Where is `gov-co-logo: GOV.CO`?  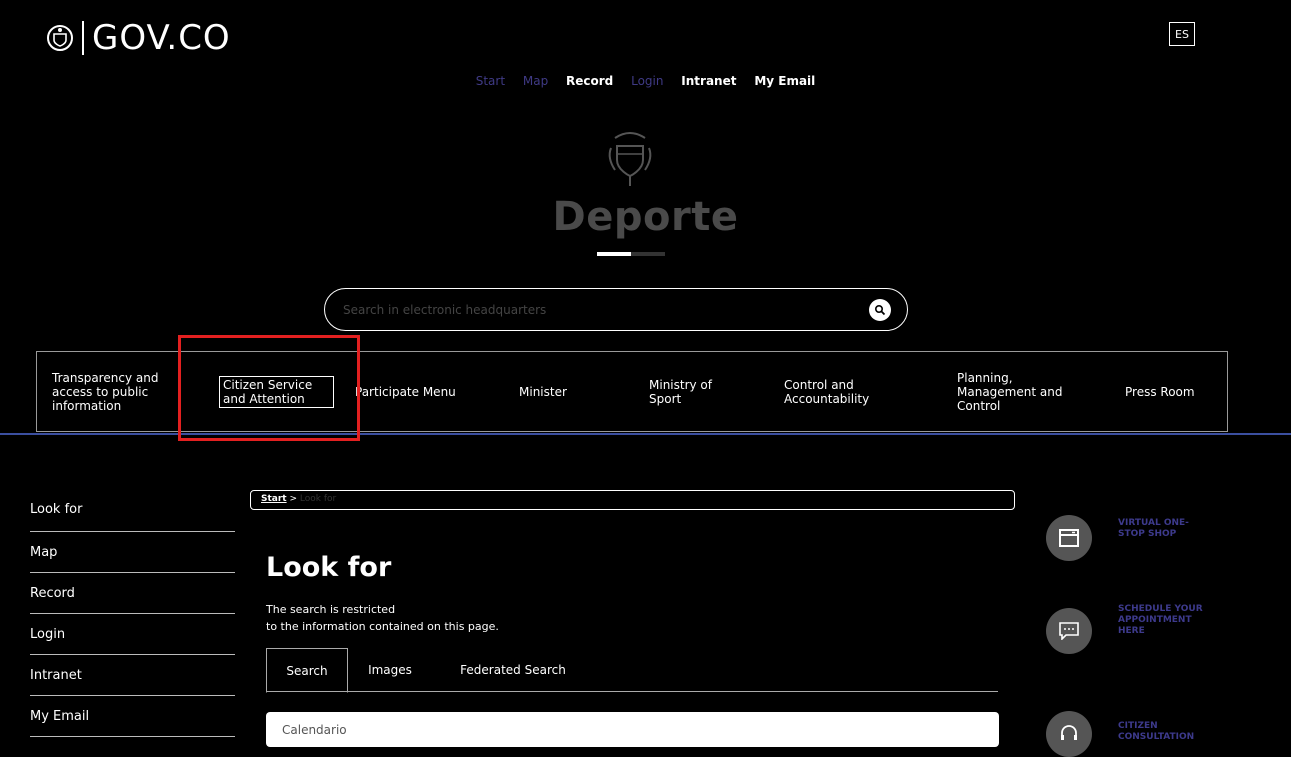
gov-co-logo: GOV.CO is located at coordinates (138, 38).